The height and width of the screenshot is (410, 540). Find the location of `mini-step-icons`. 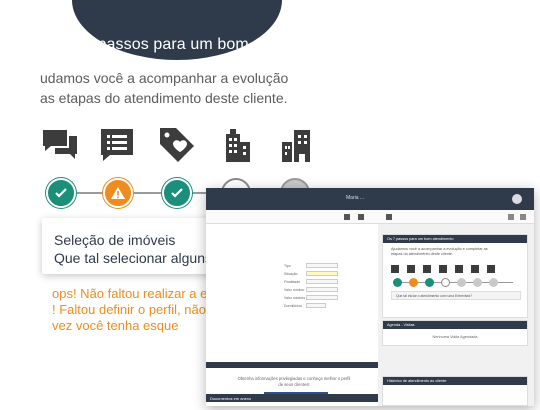

mini-step-icons is located at coordinates (443, 269).